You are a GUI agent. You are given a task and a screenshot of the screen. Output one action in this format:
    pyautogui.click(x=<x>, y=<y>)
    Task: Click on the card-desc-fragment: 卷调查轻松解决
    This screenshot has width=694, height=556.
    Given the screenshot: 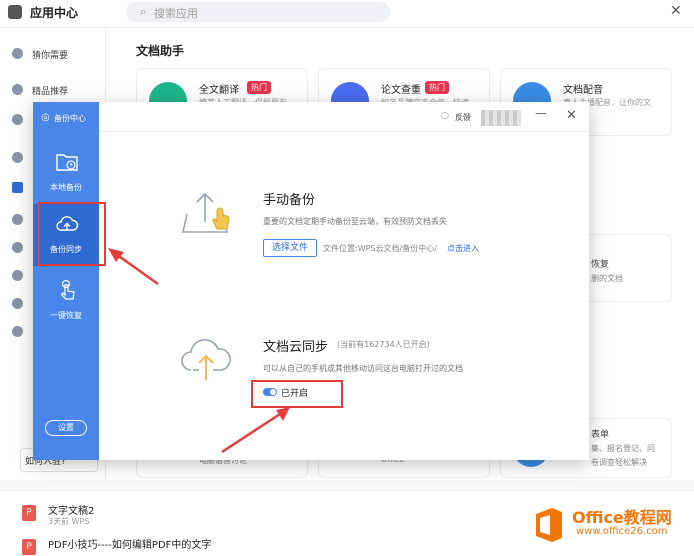 What is the action you would take?
    pyautogui.click(x=619, y=462)
    